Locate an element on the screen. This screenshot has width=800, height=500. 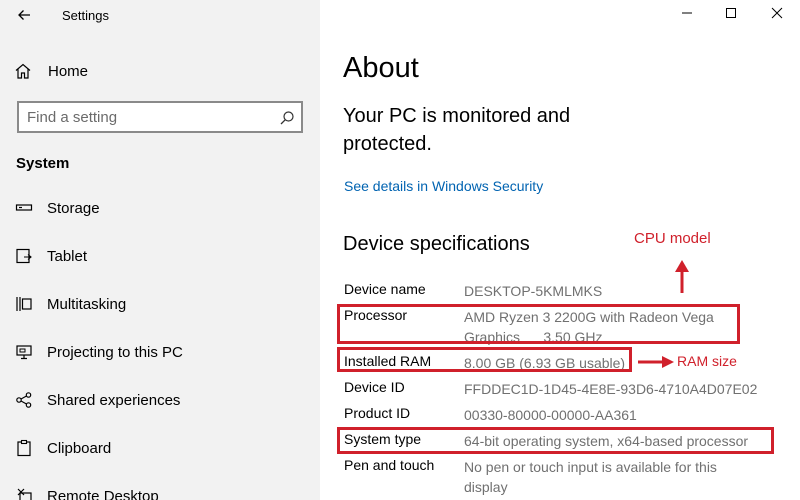
close-button is located at coordinates (777, 13).